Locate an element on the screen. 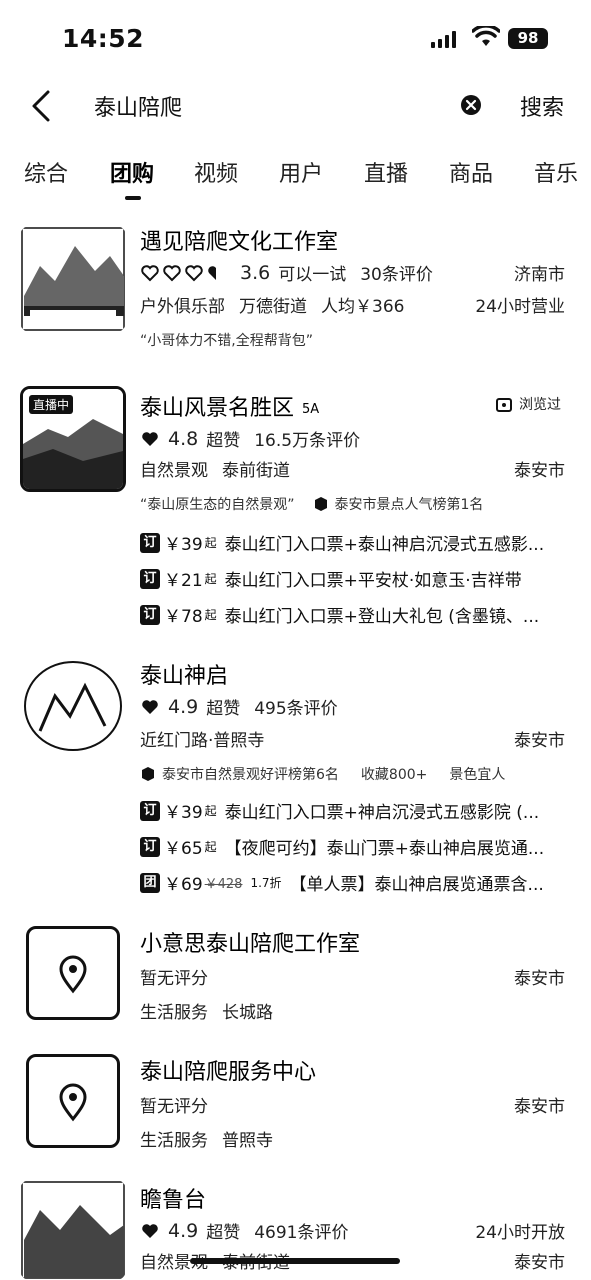 The height and width of the screenshot is (1280, 591). status-bar: 14:52 98 is located at coordinates (295, 36).